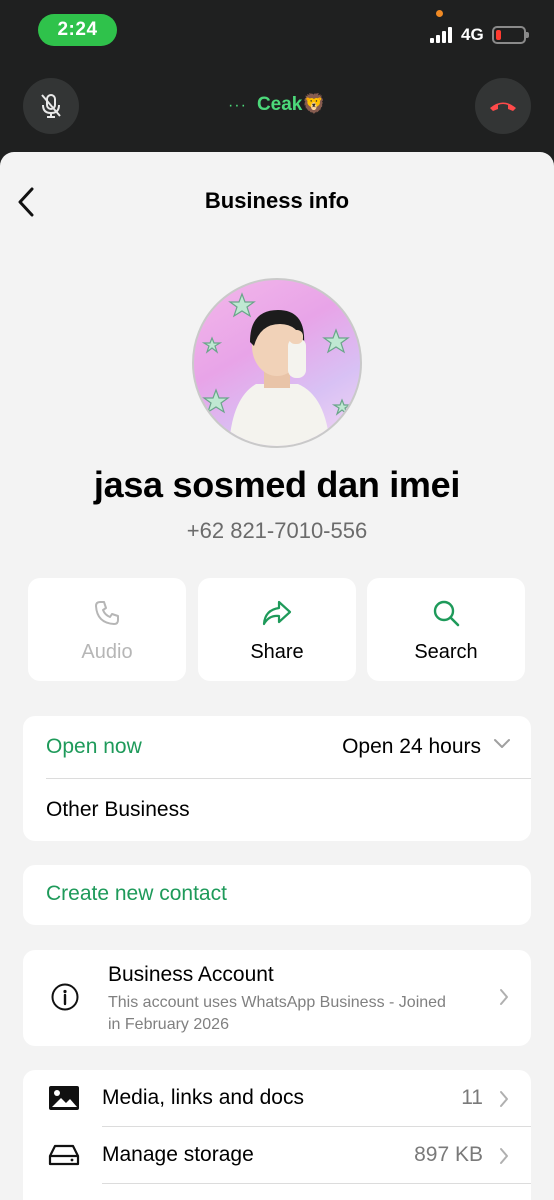  I want to click on storage-label: Manage storage, so click(178, 1154).